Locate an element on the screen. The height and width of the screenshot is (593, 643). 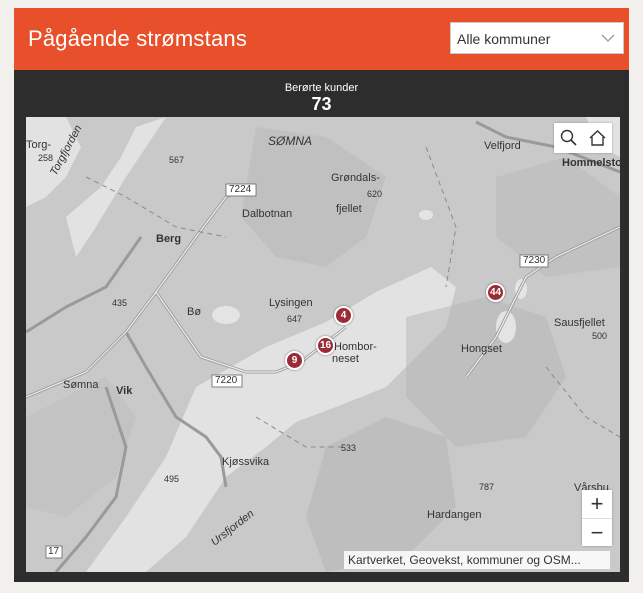
place-label-elevation: 787 is located at coordinates (487, 487).